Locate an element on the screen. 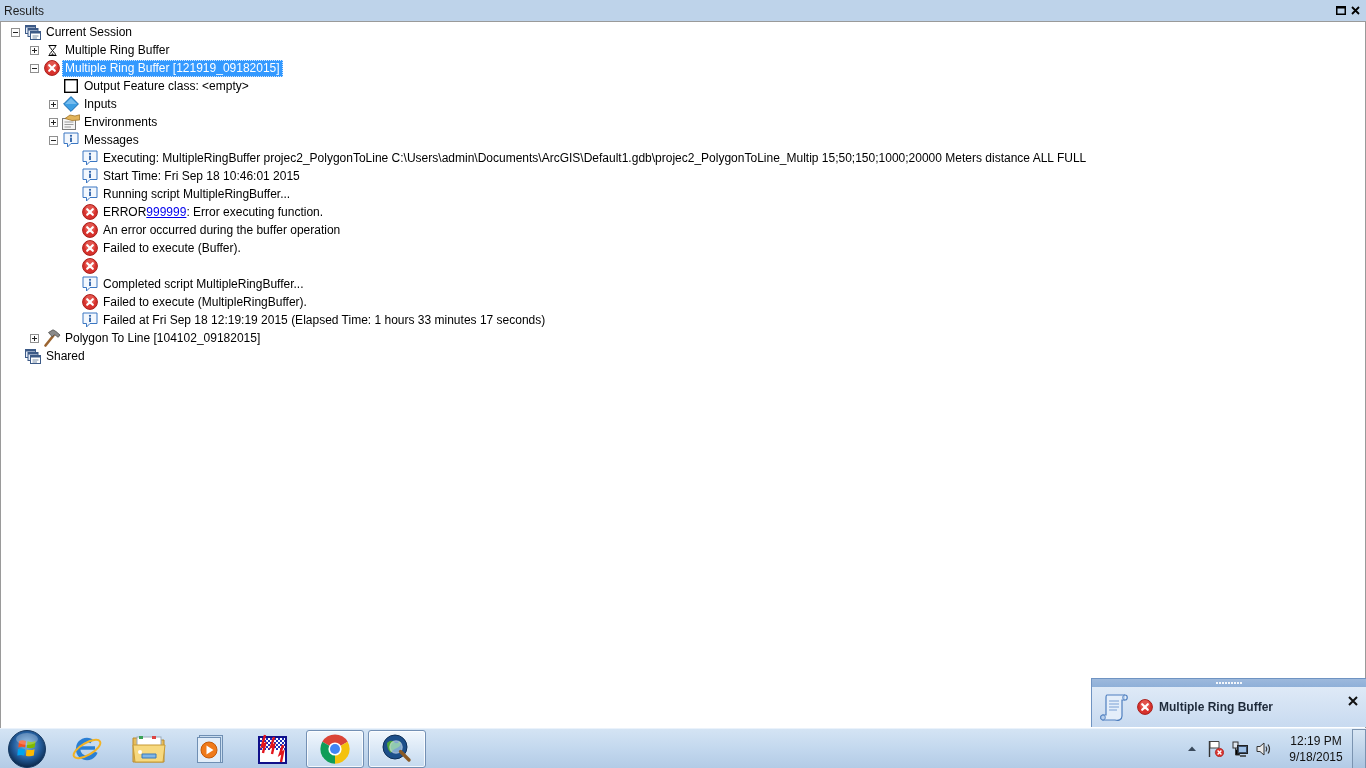  tree-item: Multiple Ring Buffer is located at coordinates (117, 50).